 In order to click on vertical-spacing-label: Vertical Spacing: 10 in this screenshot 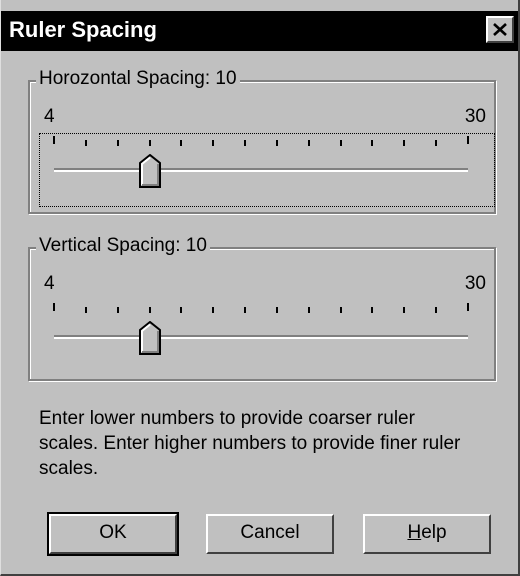, I will do `click(123, 246)`.